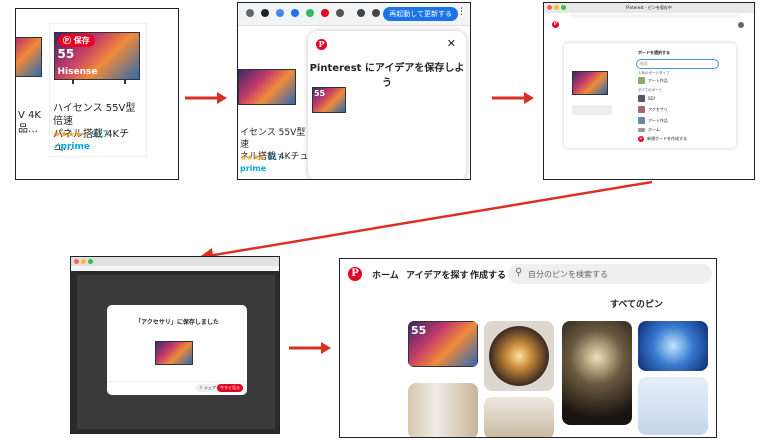  Describe the element at coordinates (519, 272) in the screenshot. I see `search-icon: ⚲` at that location.